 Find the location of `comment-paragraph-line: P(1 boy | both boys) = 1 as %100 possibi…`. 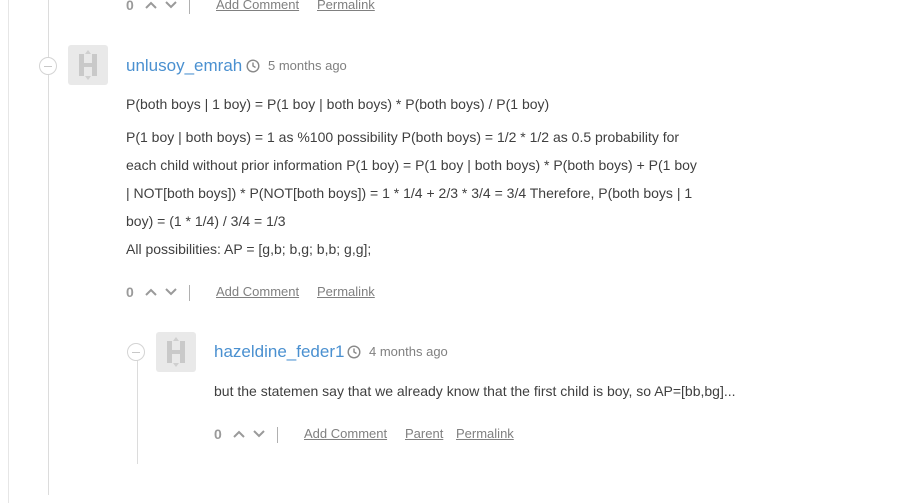

comment-paragraph-line: P(1 boy | both boys) = 1 as %100 possibi… is located at coordinates (403, 137).